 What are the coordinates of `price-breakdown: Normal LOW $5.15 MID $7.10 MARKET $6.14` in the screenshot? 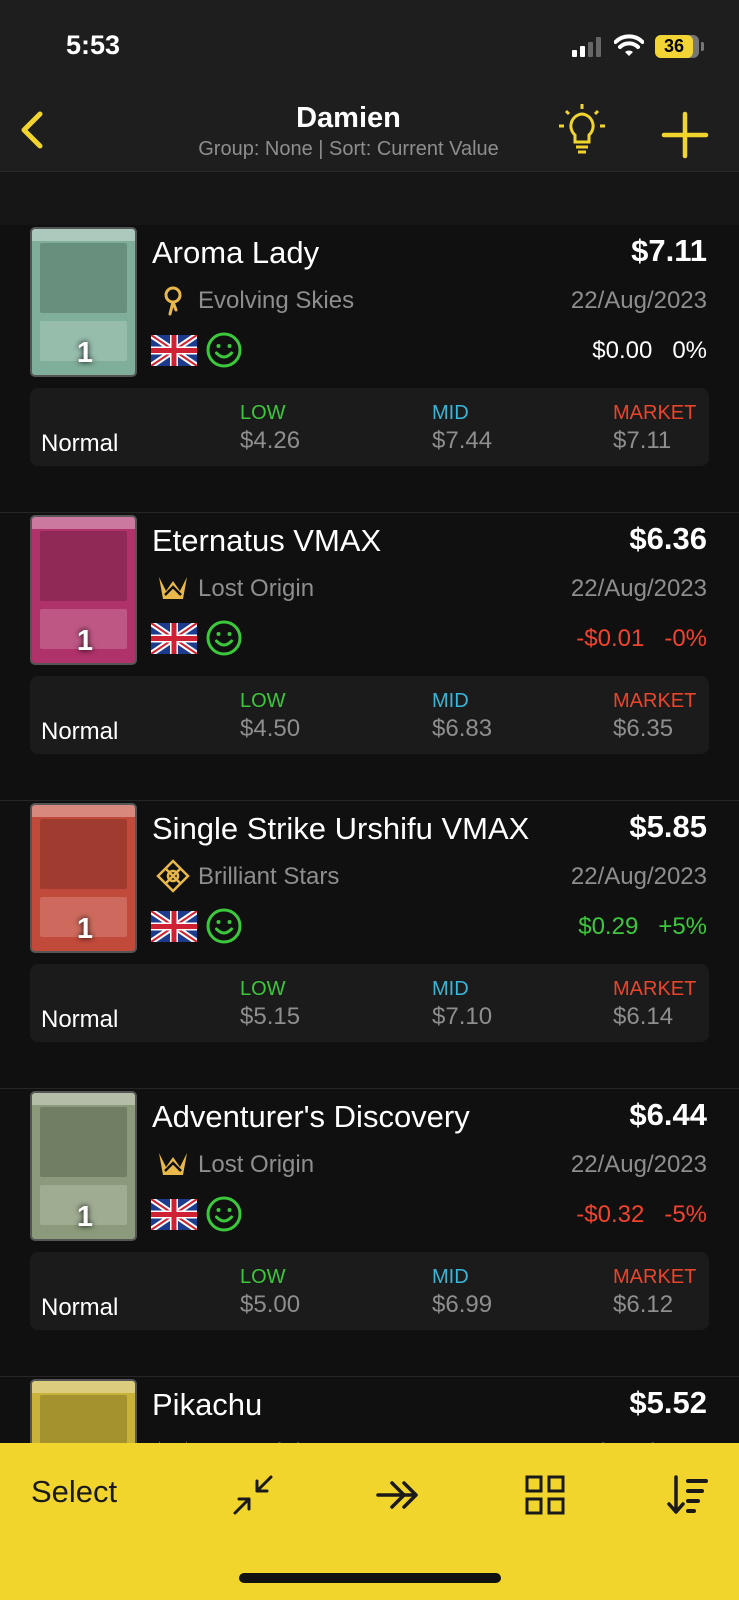 It's located at (369, 1003).